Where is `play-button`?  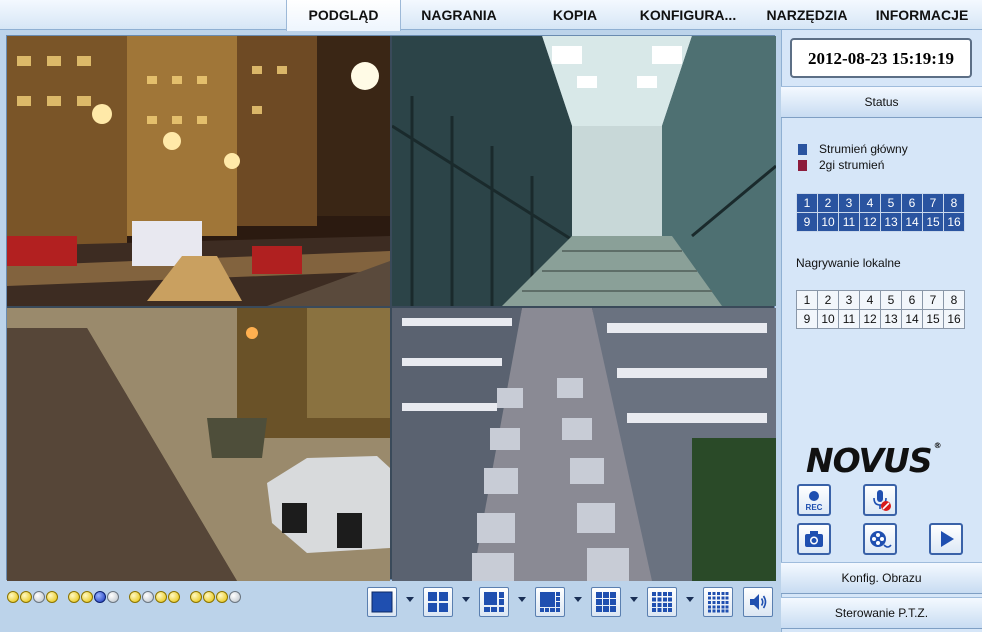
play-button is located at coordinates (946, 539).